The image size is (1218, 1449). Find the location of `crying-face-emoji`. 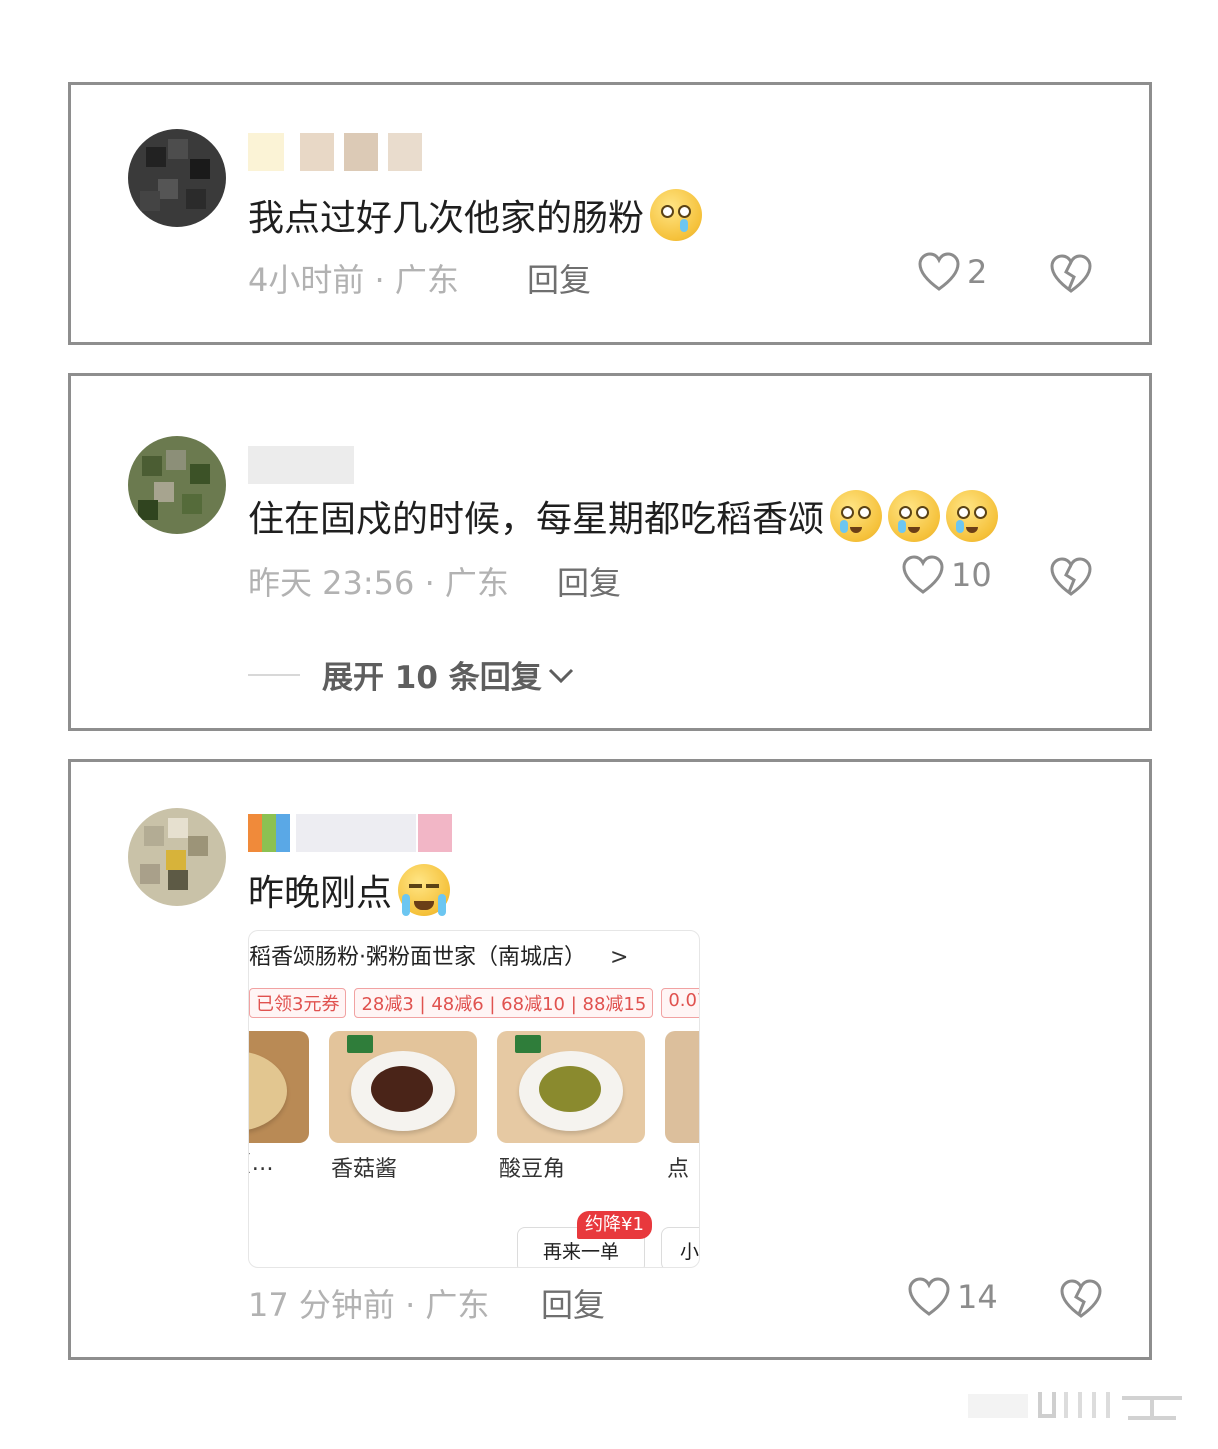

crying-face-emoji is located at coordinates (676, 215).